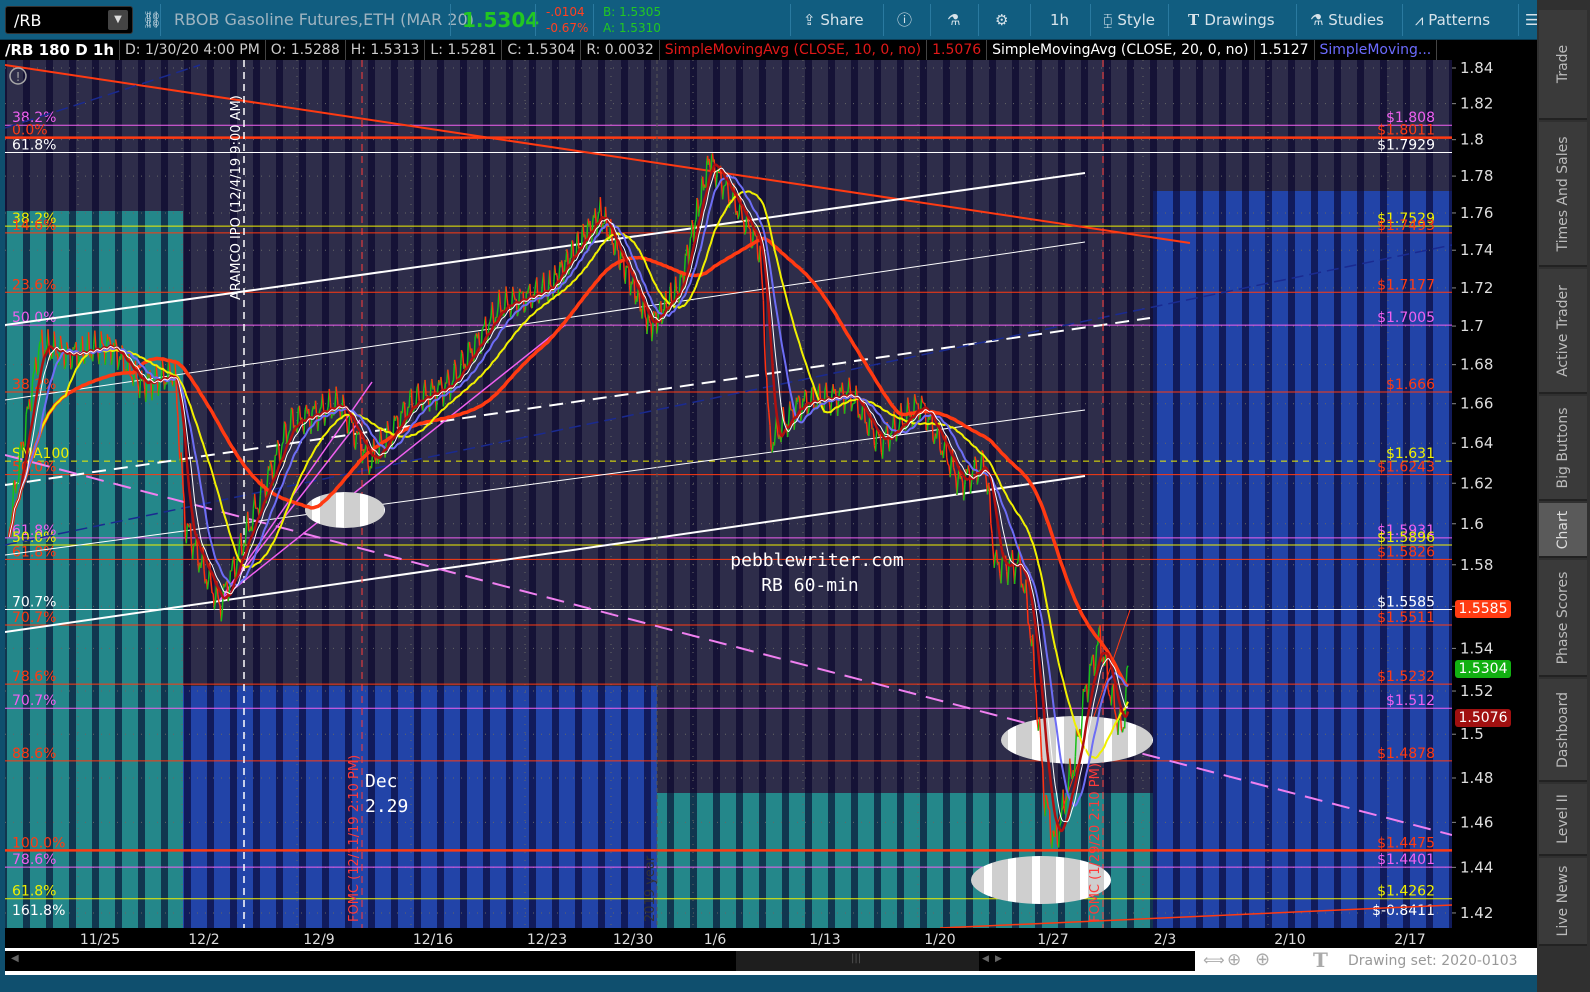 The height and width of the screenshot is (992, 1590). I want to click on fib-level-price: $1.5511, so click(1406, 618).